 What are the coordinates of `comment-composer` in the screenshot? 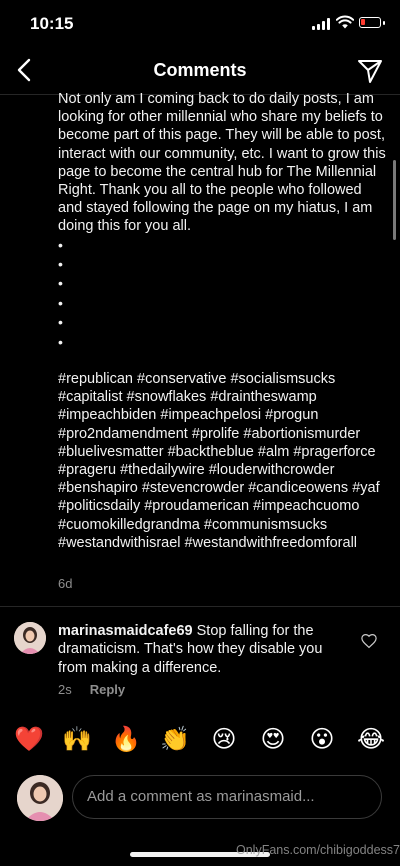 It's located at (227, 797).